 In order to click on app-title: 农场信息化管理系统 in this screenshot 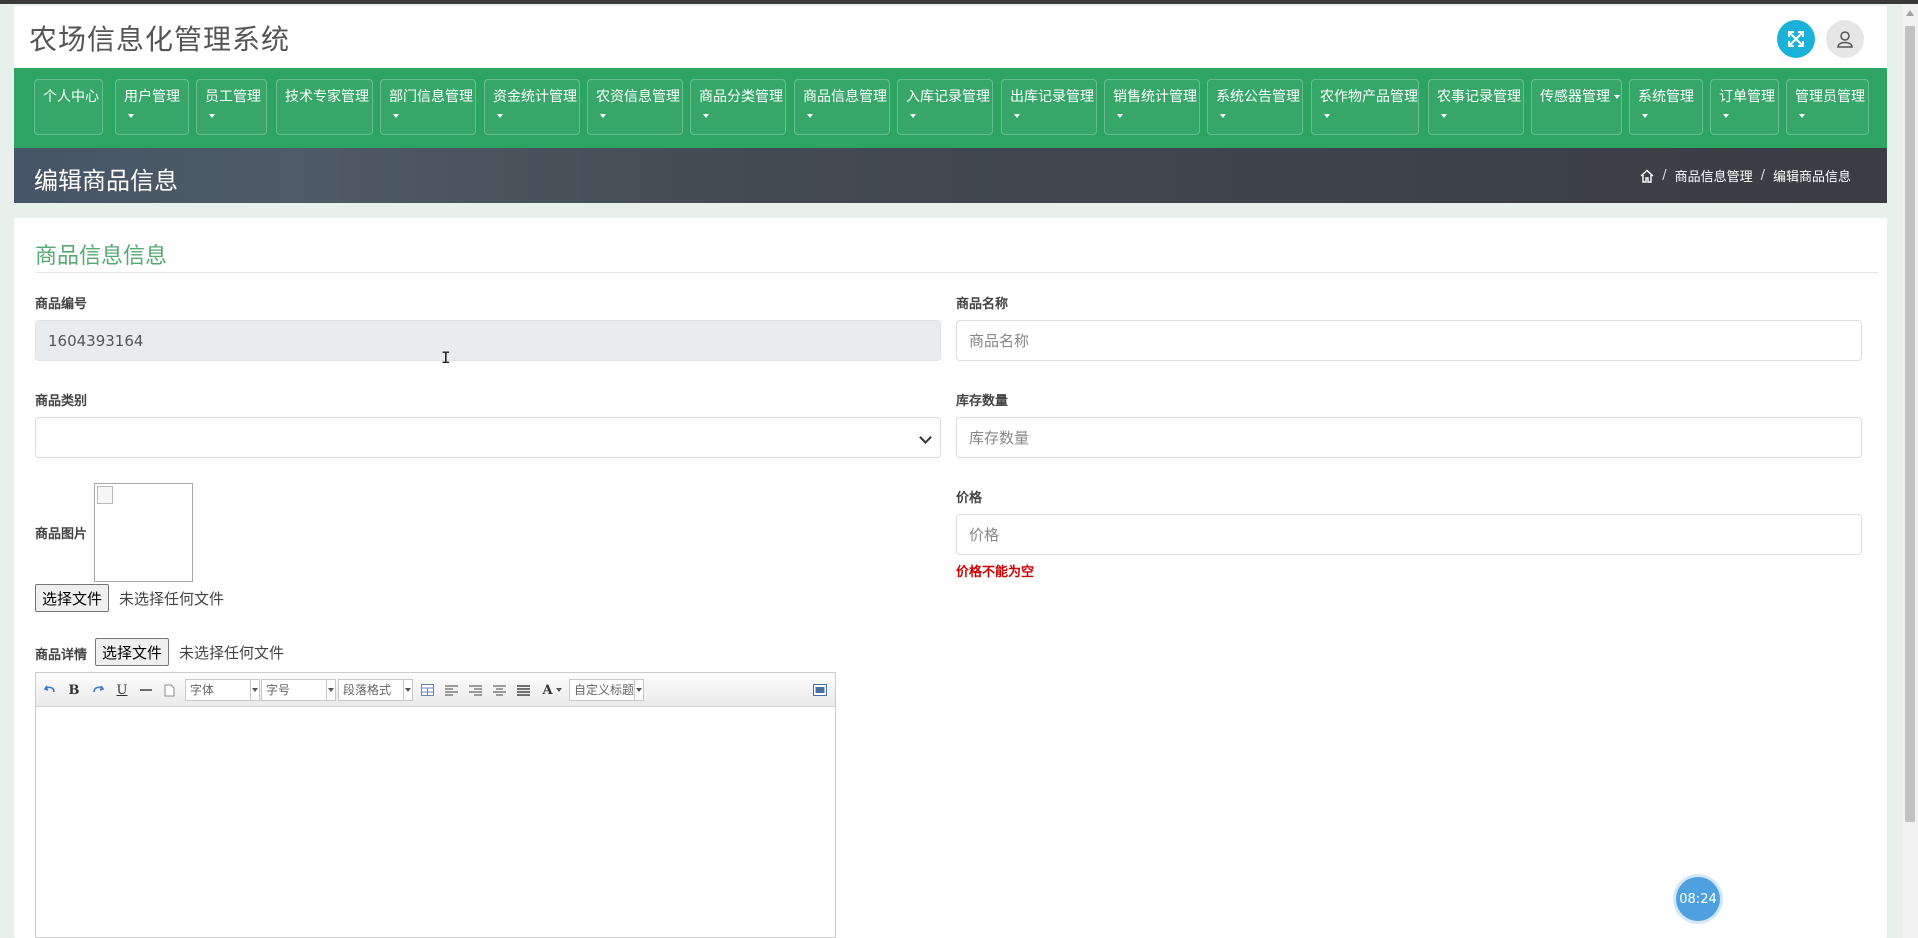, I will do `click(160, 39)`.